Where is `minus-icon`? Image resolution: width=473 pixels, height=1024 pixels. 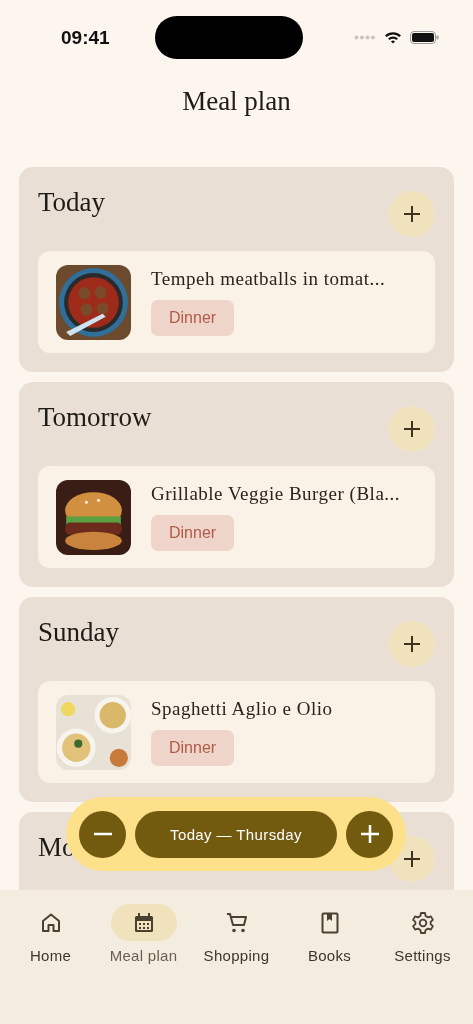 minus-icon is located at coordinates (102, 834).